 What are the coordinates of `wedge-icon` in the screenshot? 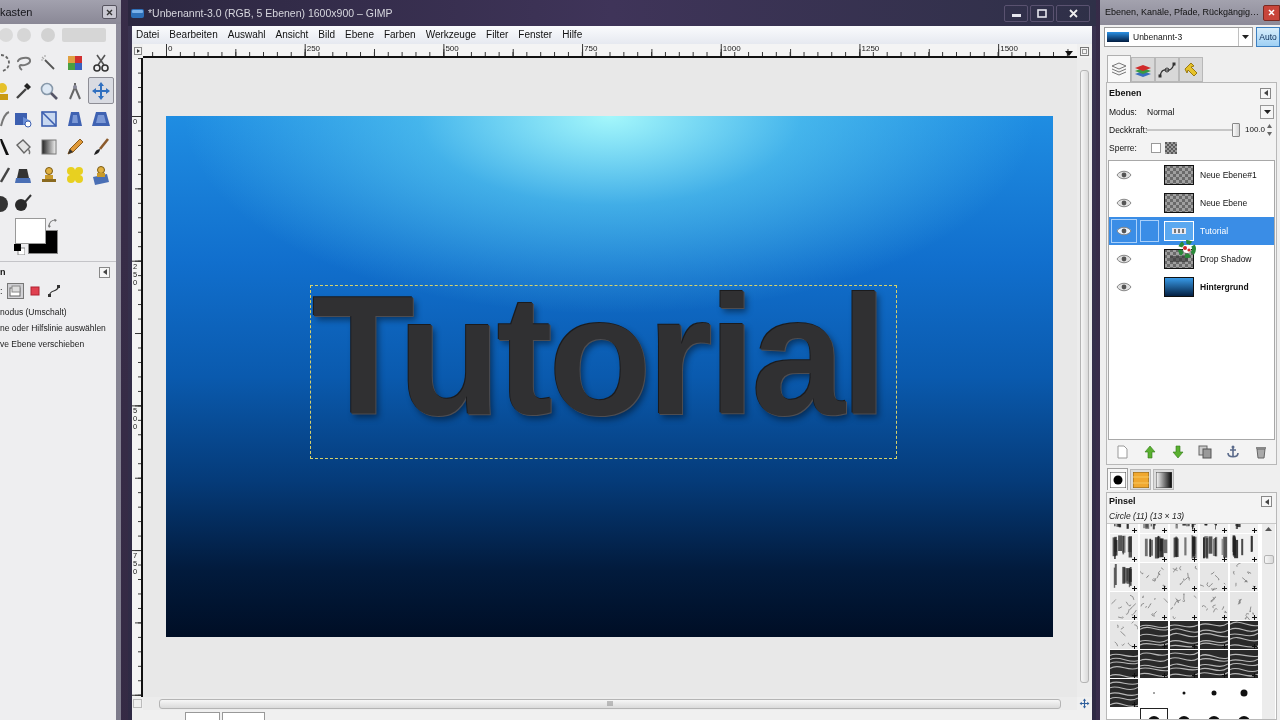 It's located at (5, 146).